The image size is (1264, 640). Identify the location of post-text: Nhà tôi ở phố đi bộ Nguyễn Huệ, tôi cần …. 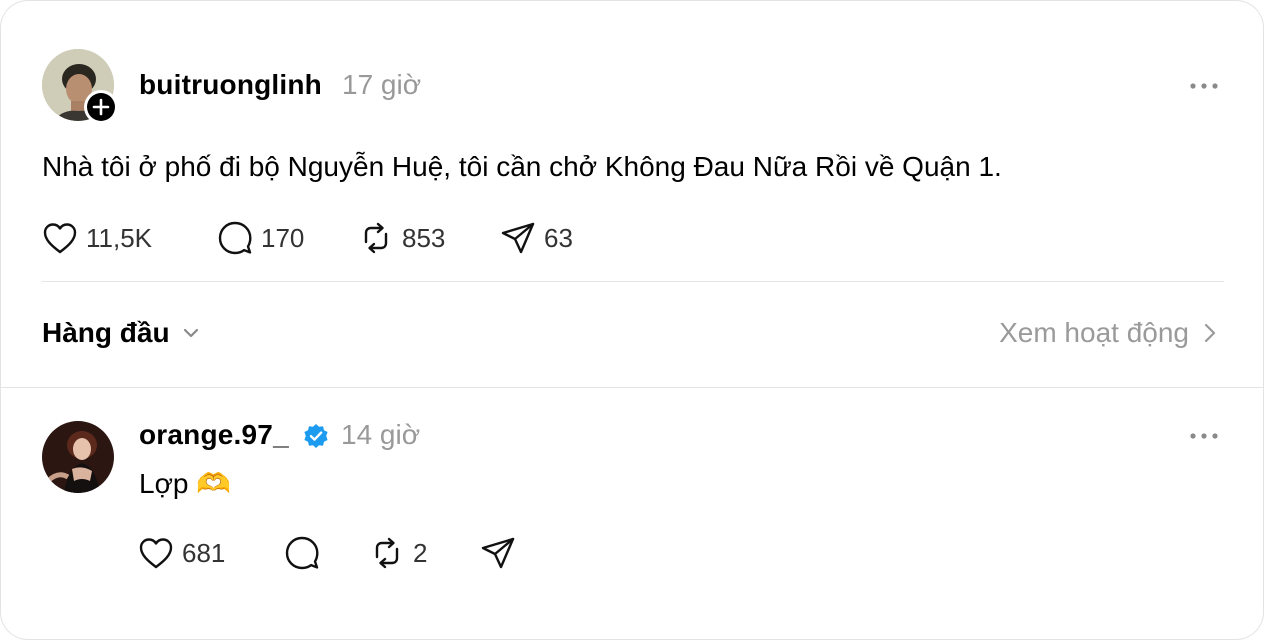
(522, 166).